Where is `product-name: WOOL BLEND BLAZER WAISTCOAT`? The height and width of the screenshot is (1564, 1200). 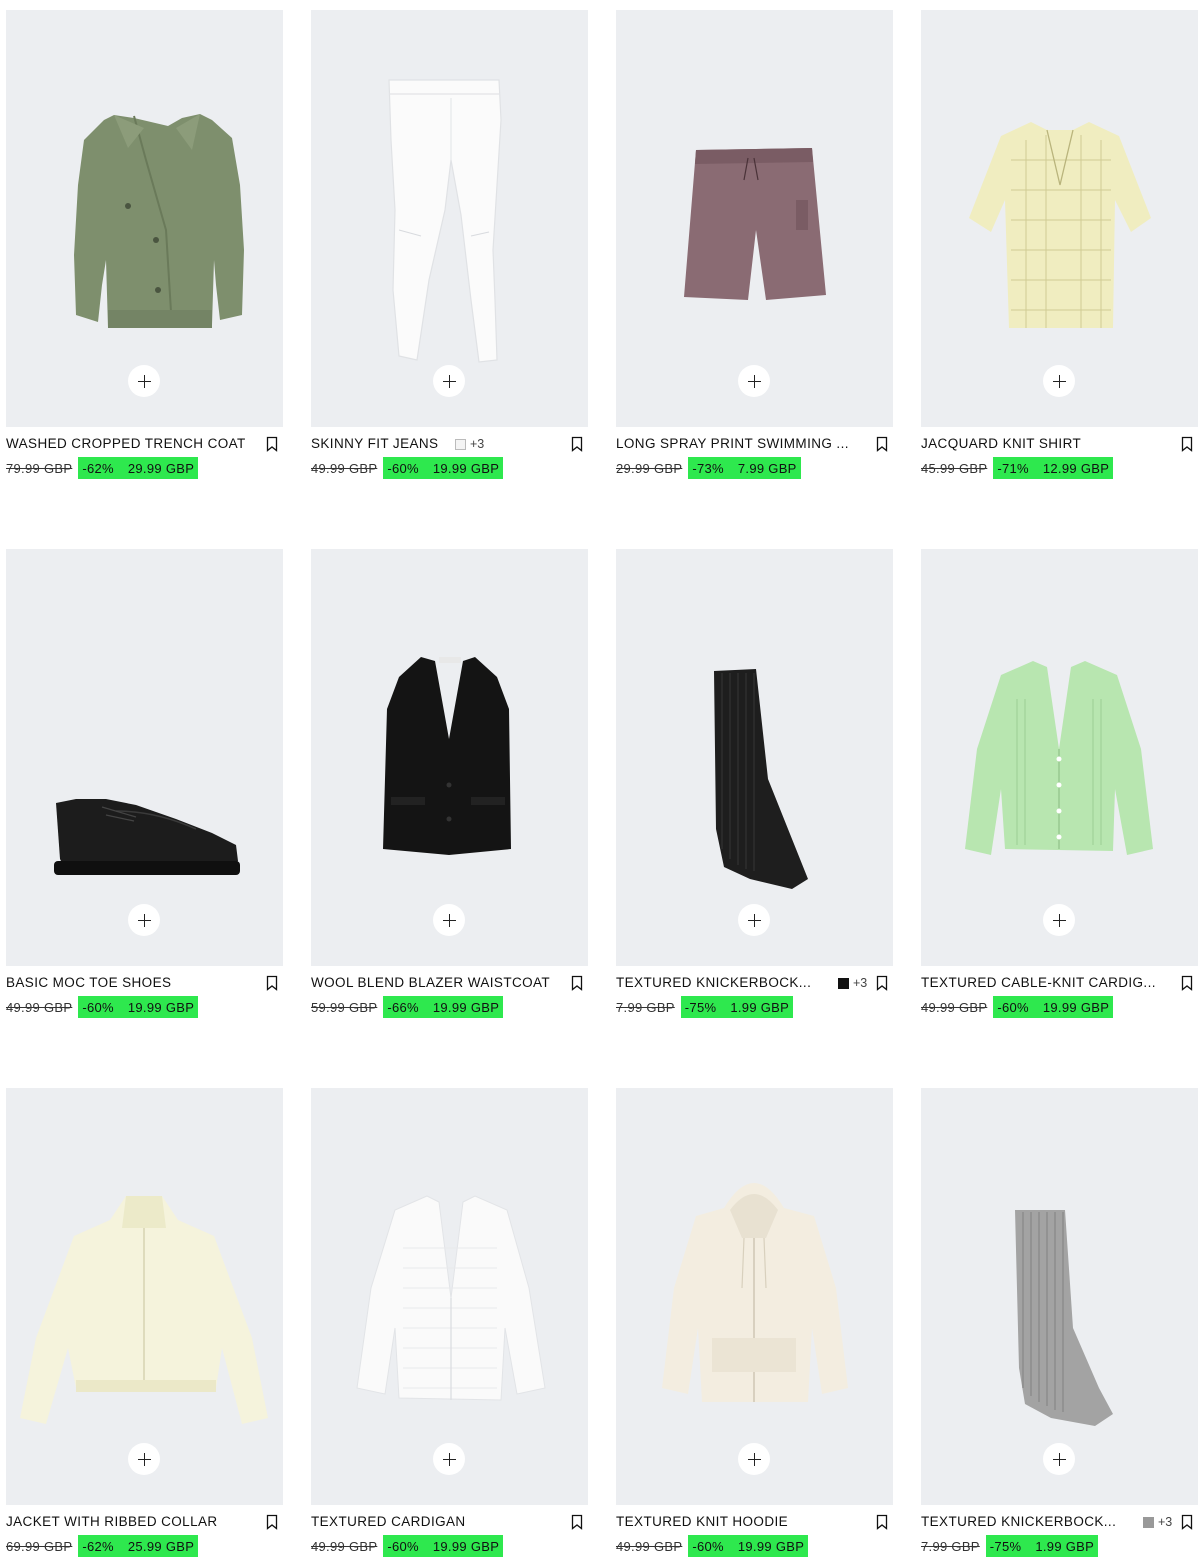
product-name: WOOL BLEND BLAZER WAISTCOAT is located at coordinates (430, 982).